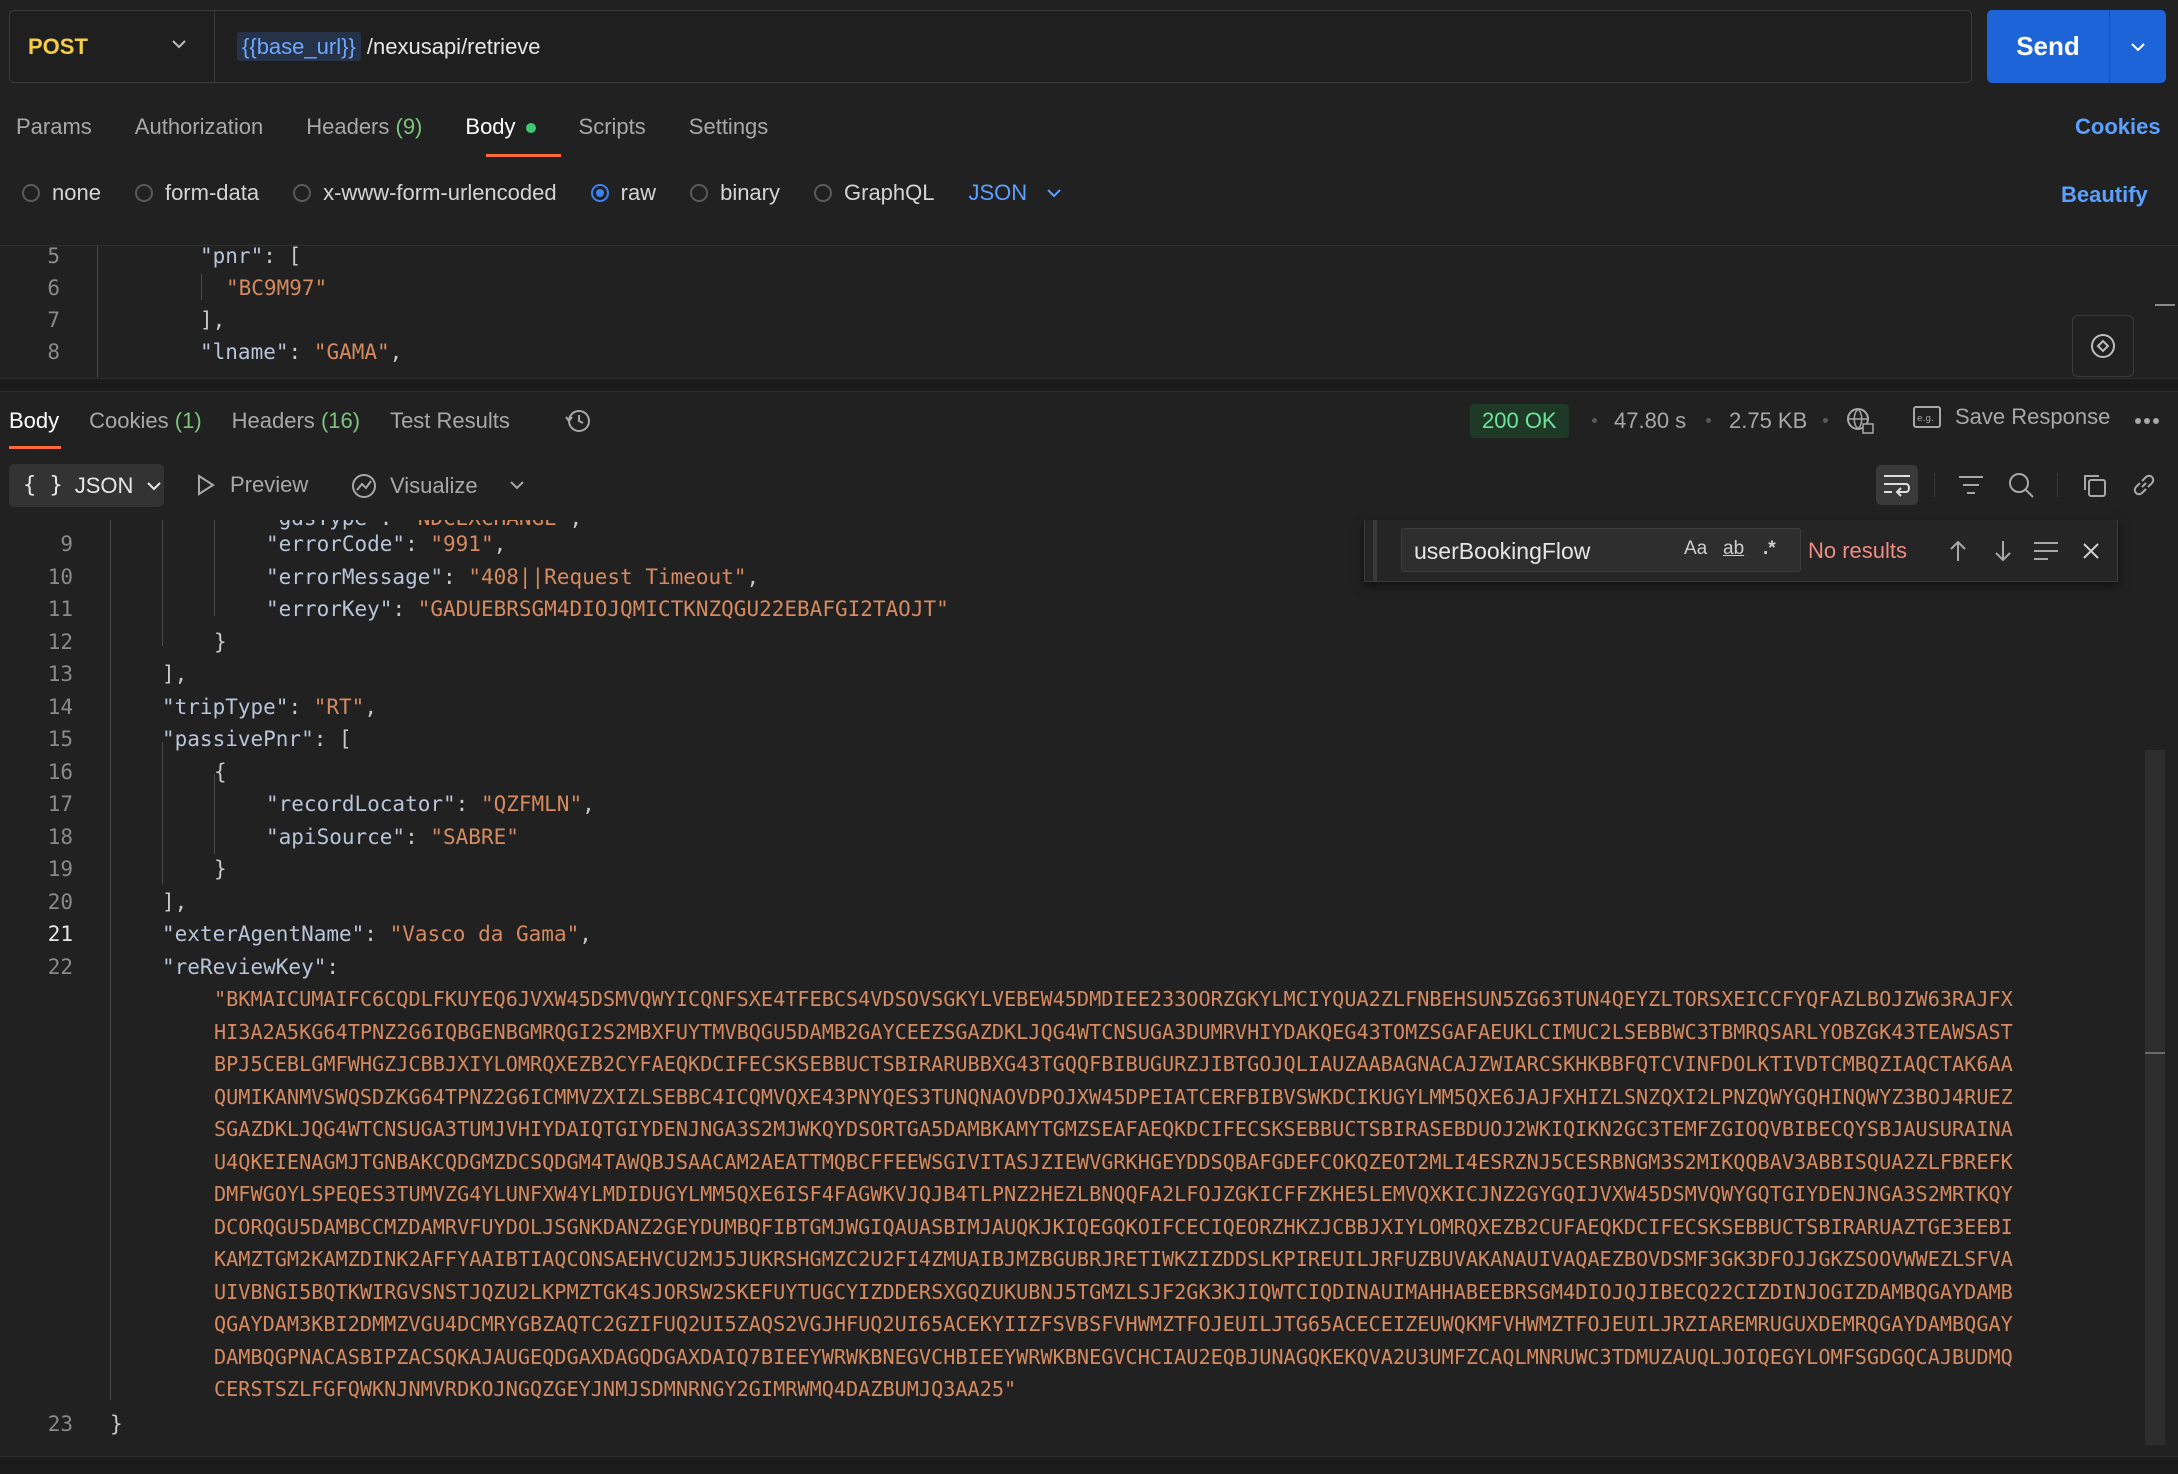 This screenshot has height=1474, width=2178. I want to click on tab-headers: Headers (9), so click(364, 127).